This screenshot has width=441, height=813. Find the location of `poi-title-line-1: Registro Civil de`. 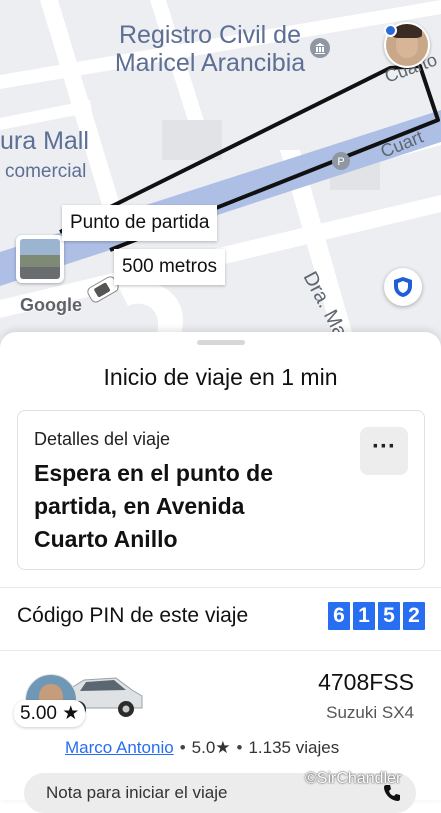

poi-title-line-1: Registro Civil de is located at coordinates (209, 35).